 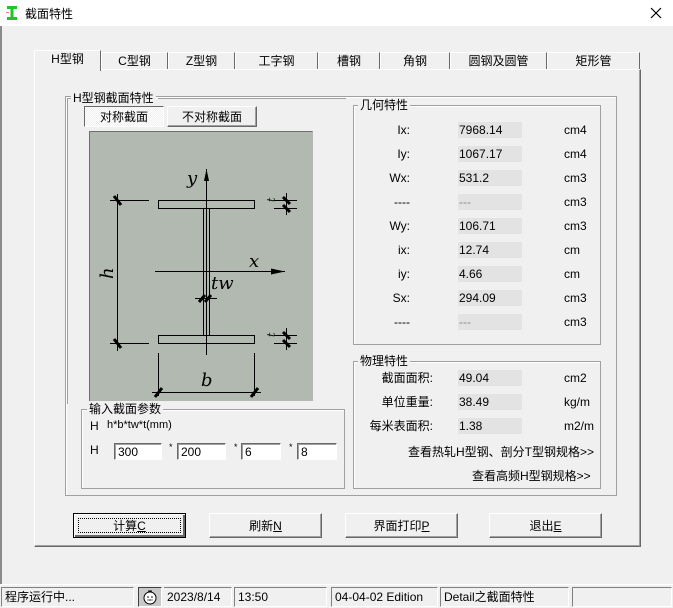 I want to click on property-value: ---, so click(x=490, y=202).